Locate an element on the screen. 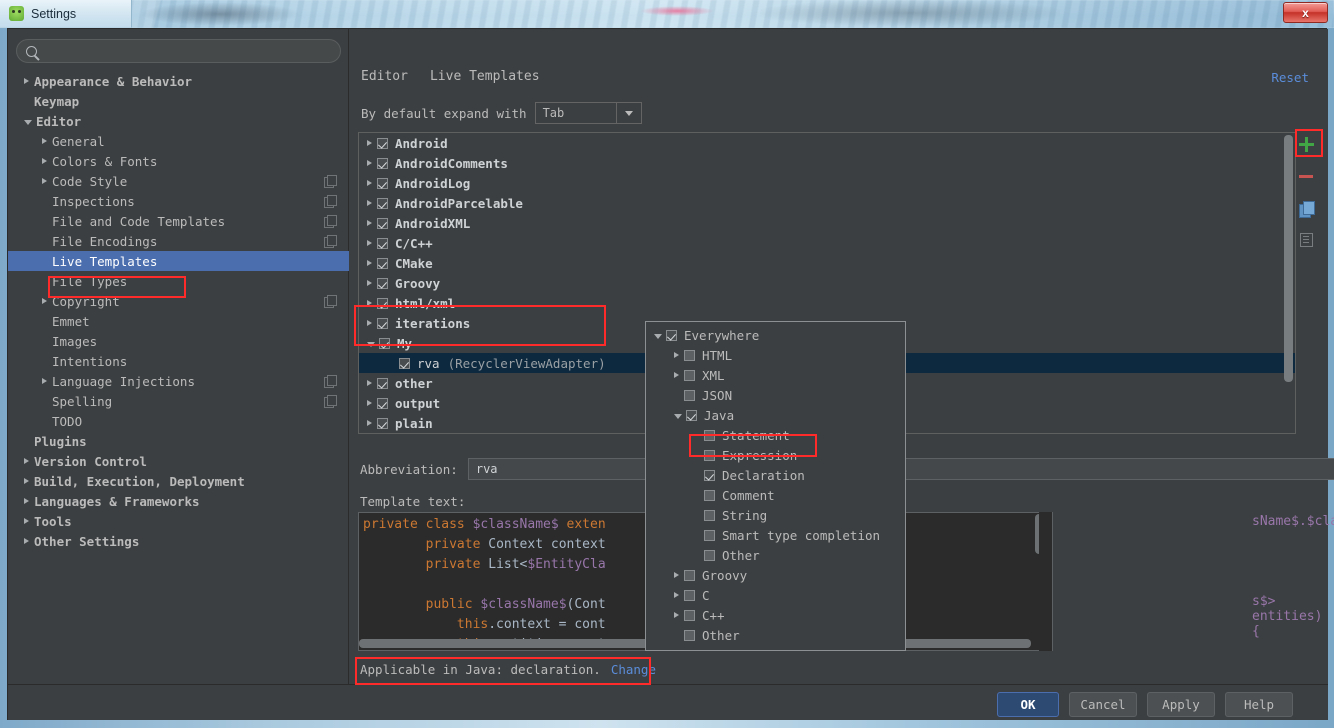 The width and height of the screenshot is (1334, 728). search-box is located at coordinates (178, 51).